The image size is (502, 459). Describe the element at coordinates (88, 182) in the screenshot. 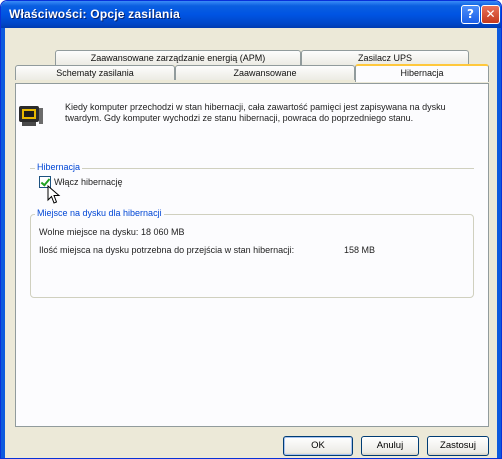

I see `enable-hibernation-label: Włącz hibernację` at that location.